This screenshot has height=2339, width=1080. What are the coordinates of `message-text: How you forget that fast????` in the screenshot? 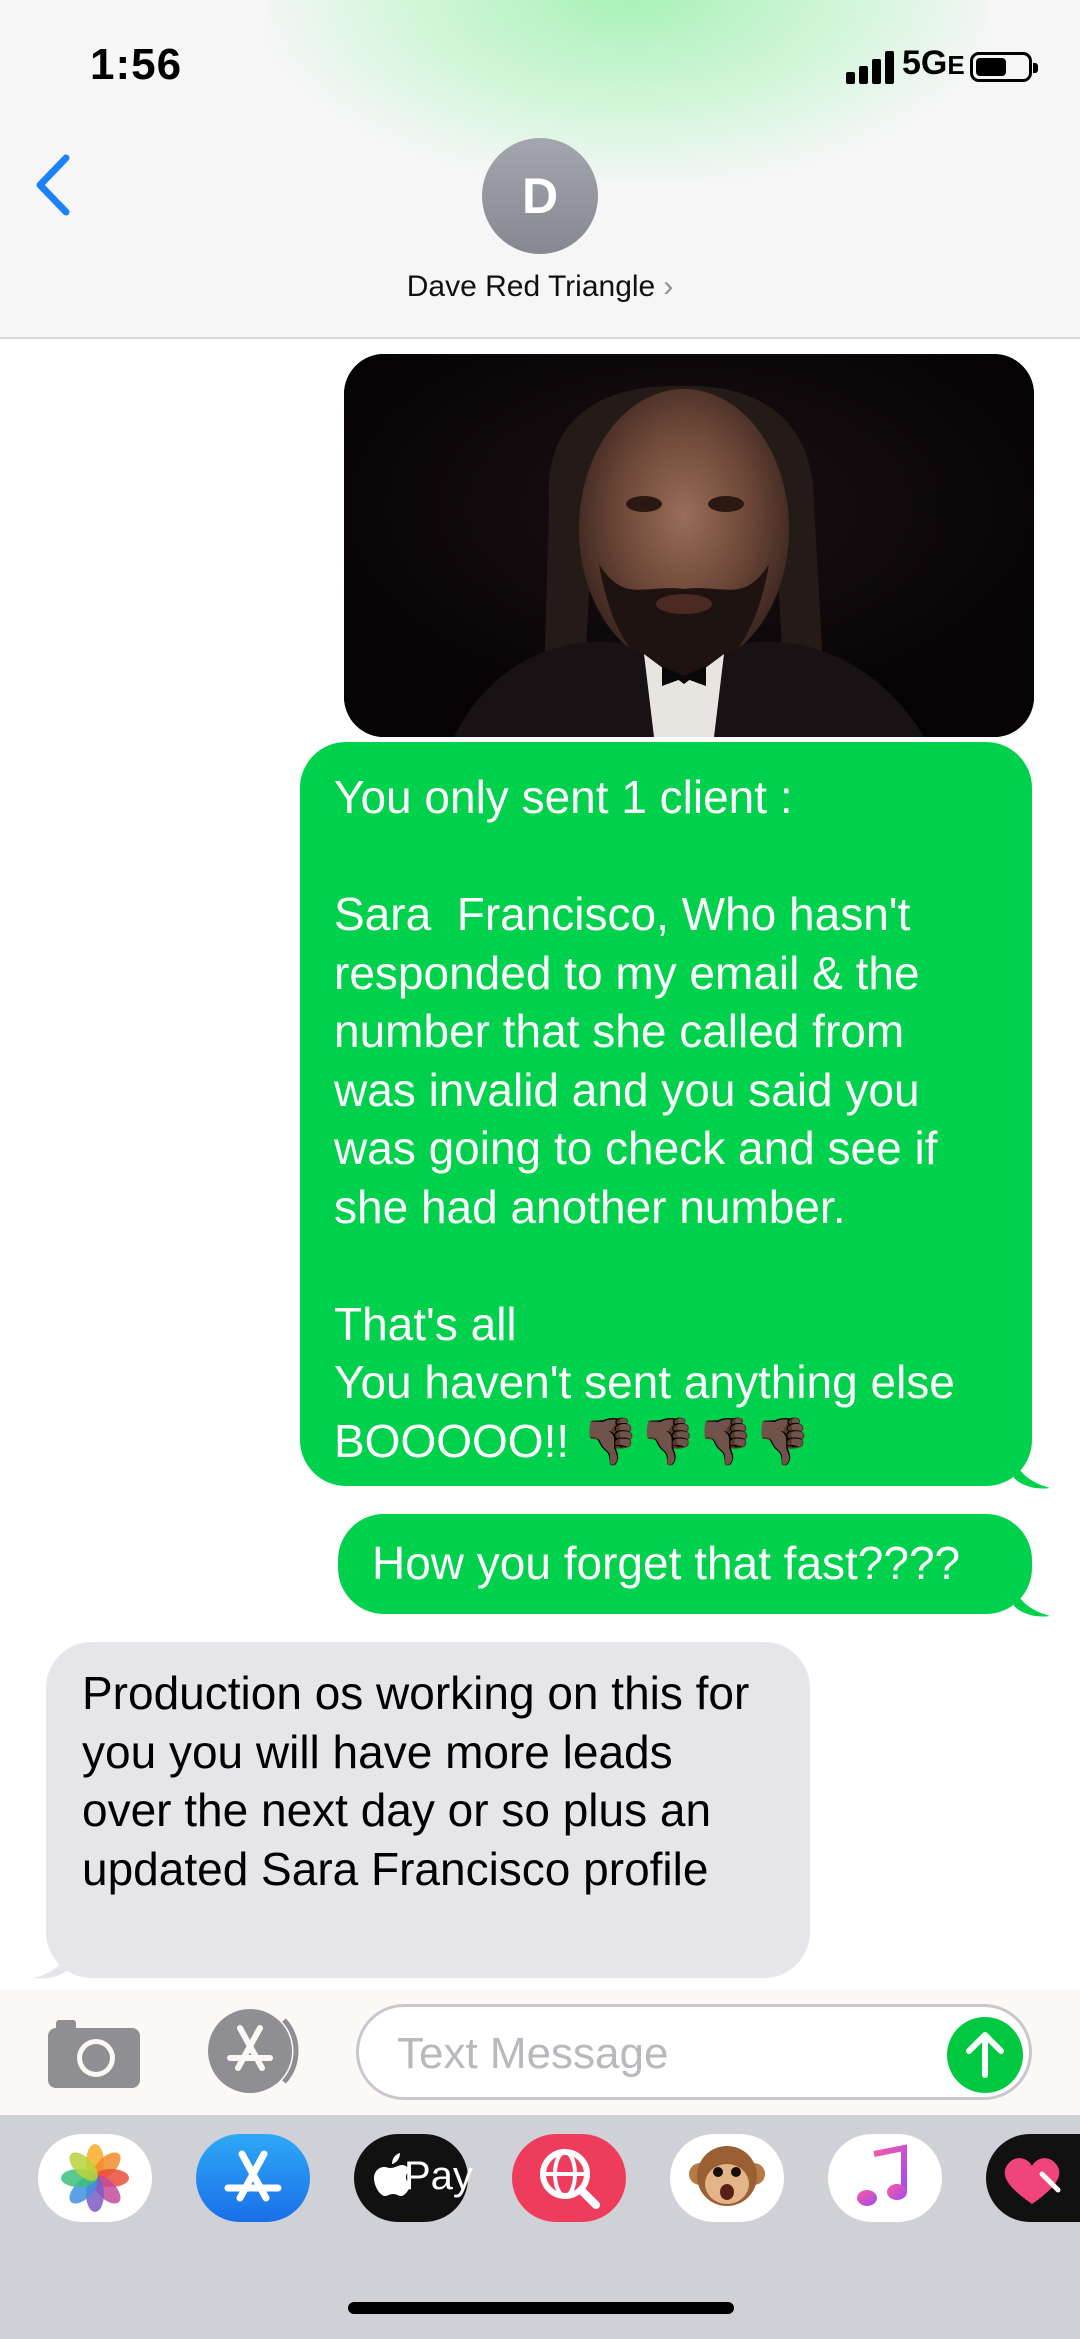 It's located at (666, 1563).